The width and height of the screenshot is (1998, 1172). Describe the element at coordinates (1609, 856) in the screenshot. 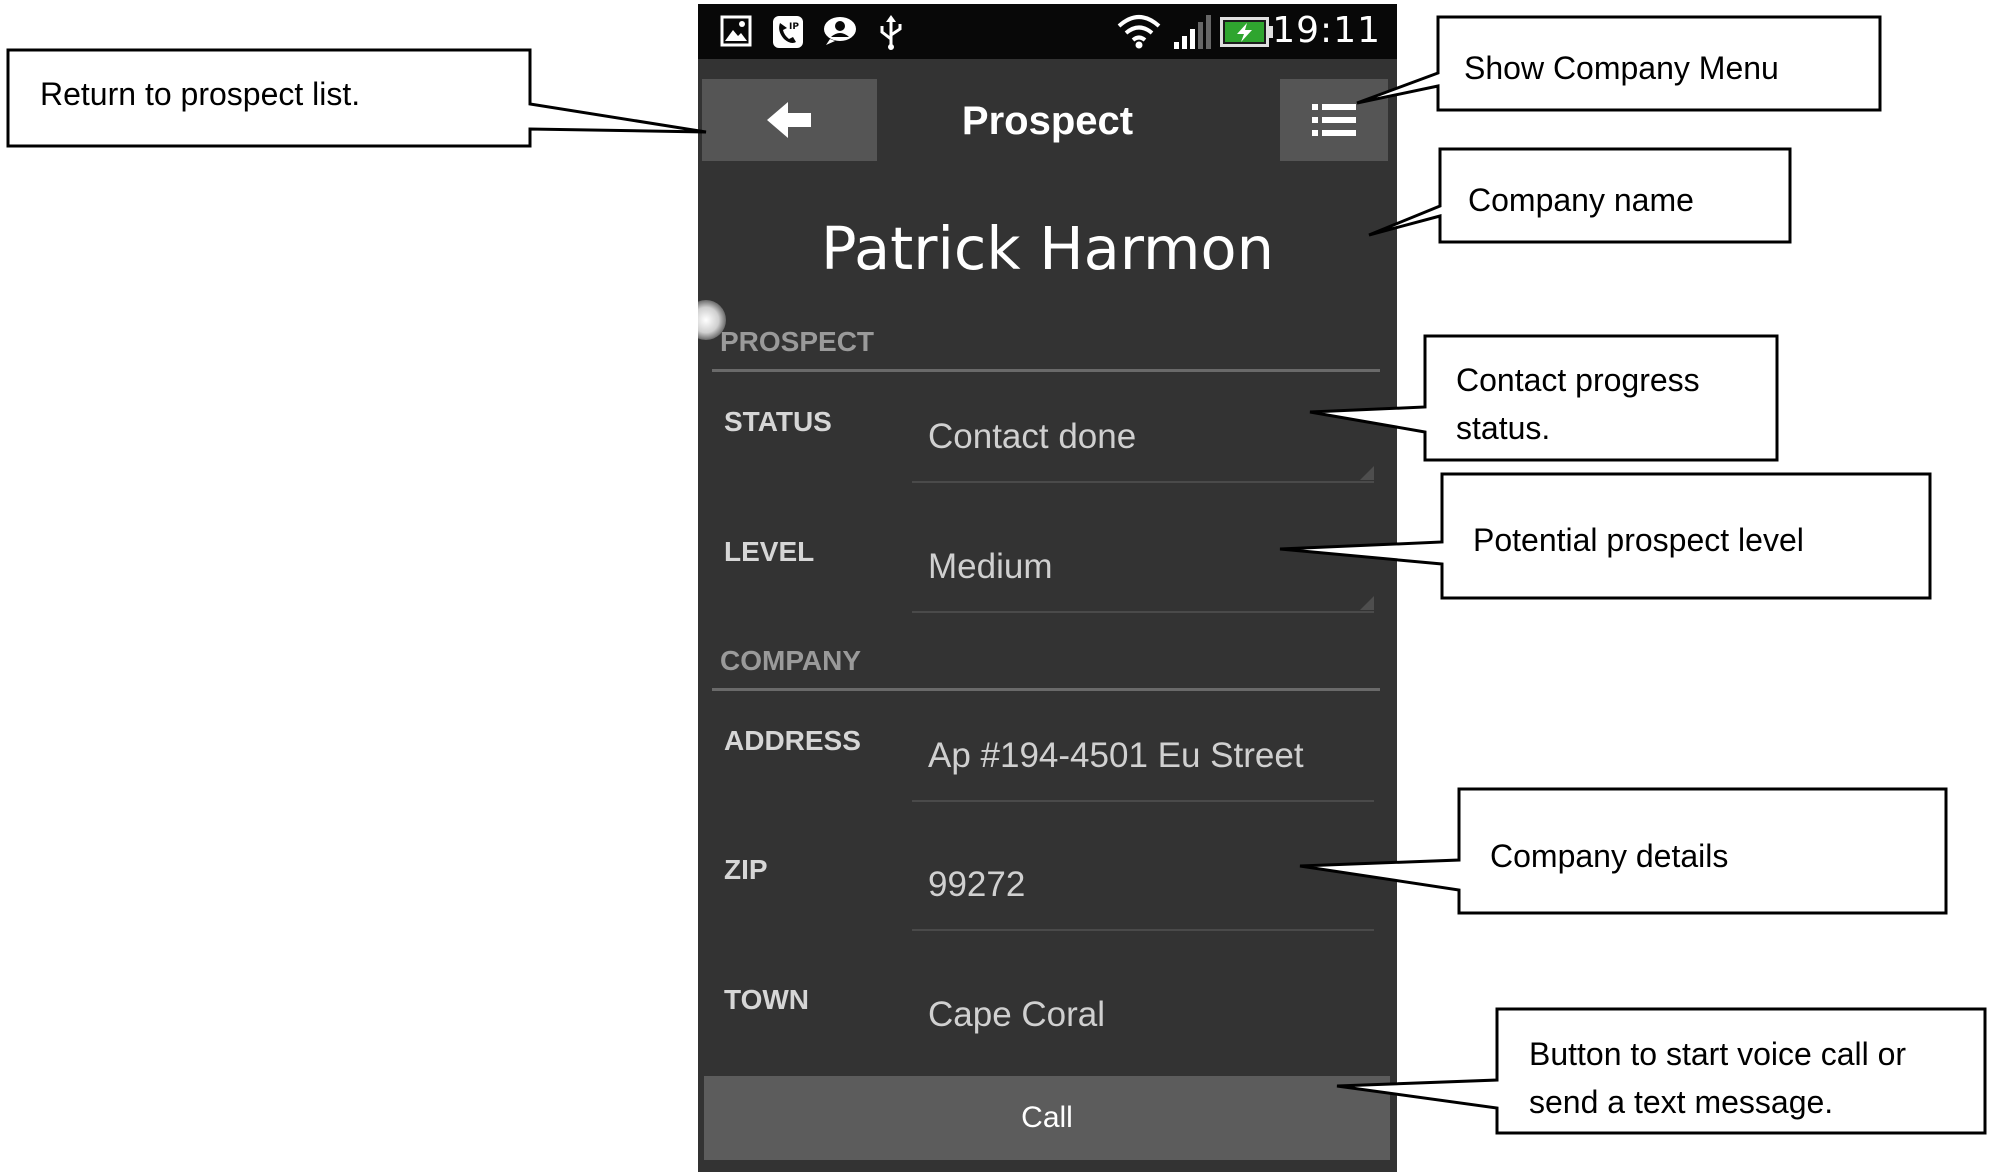

I see `callout-details: Company details` at that location.